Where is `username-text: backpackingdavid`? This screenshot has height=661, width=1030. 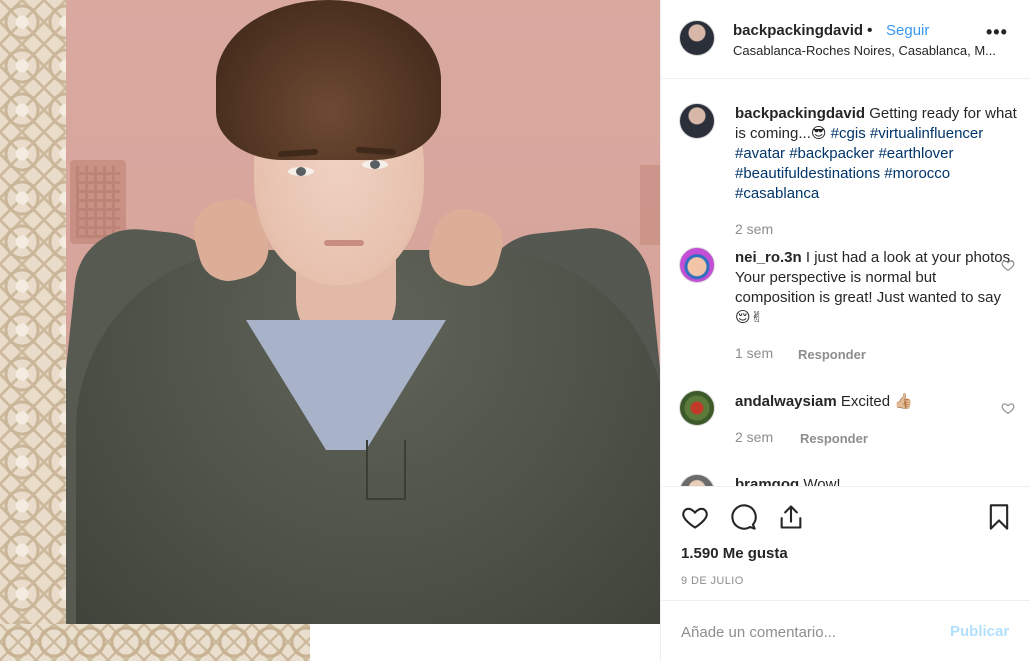 username-text: backpackingdavid is located at coordinates (798, 30).